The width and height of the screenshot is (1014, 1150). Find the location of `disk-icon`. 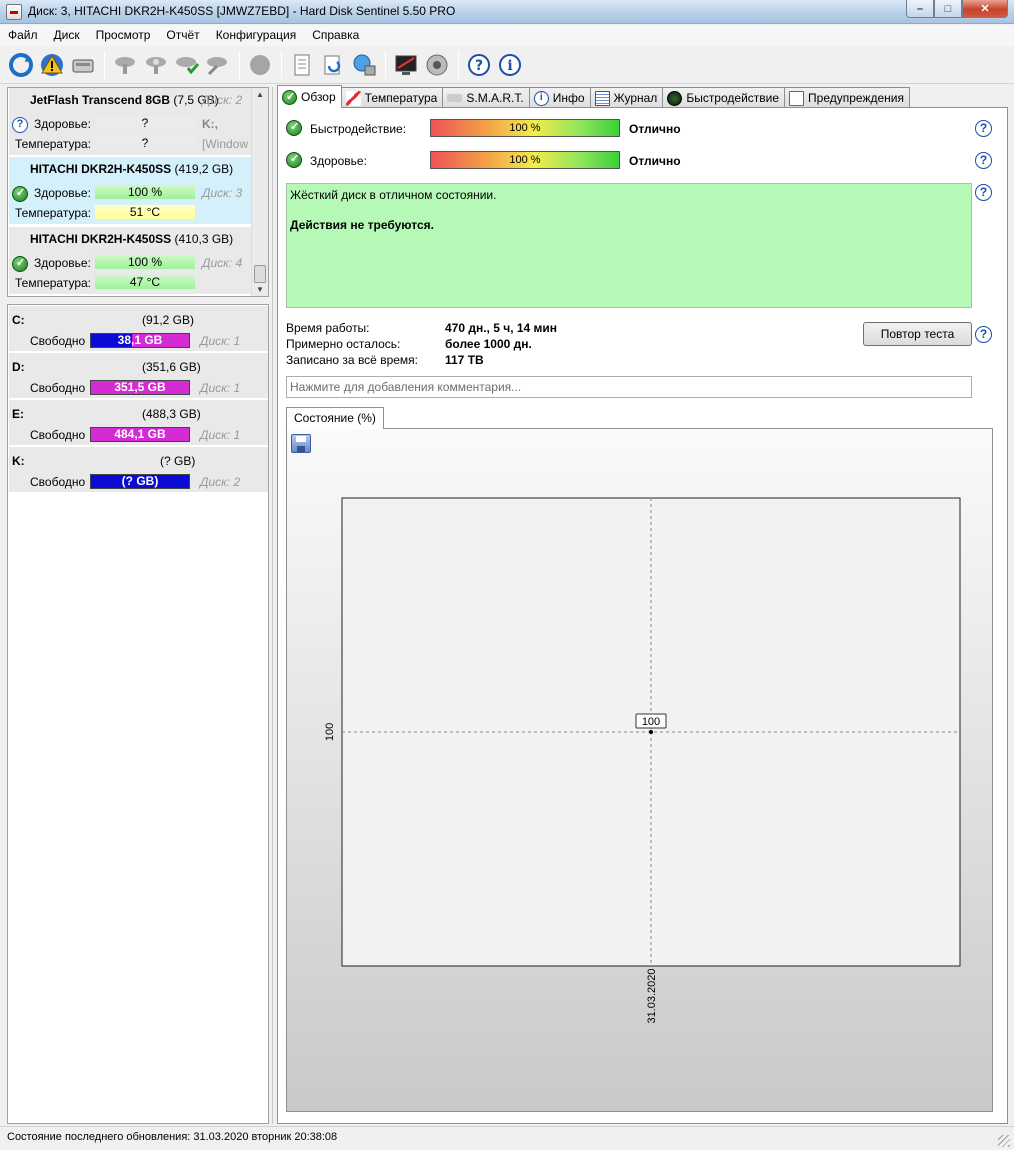

disk-icon is located at coordinates (83, 65).